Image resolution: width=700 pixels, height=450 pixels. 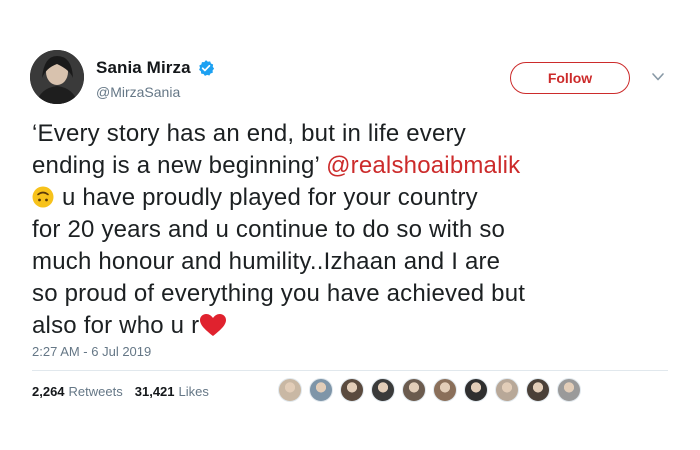 I want to click on follow-button: Follow, so click(x=570, y=78).